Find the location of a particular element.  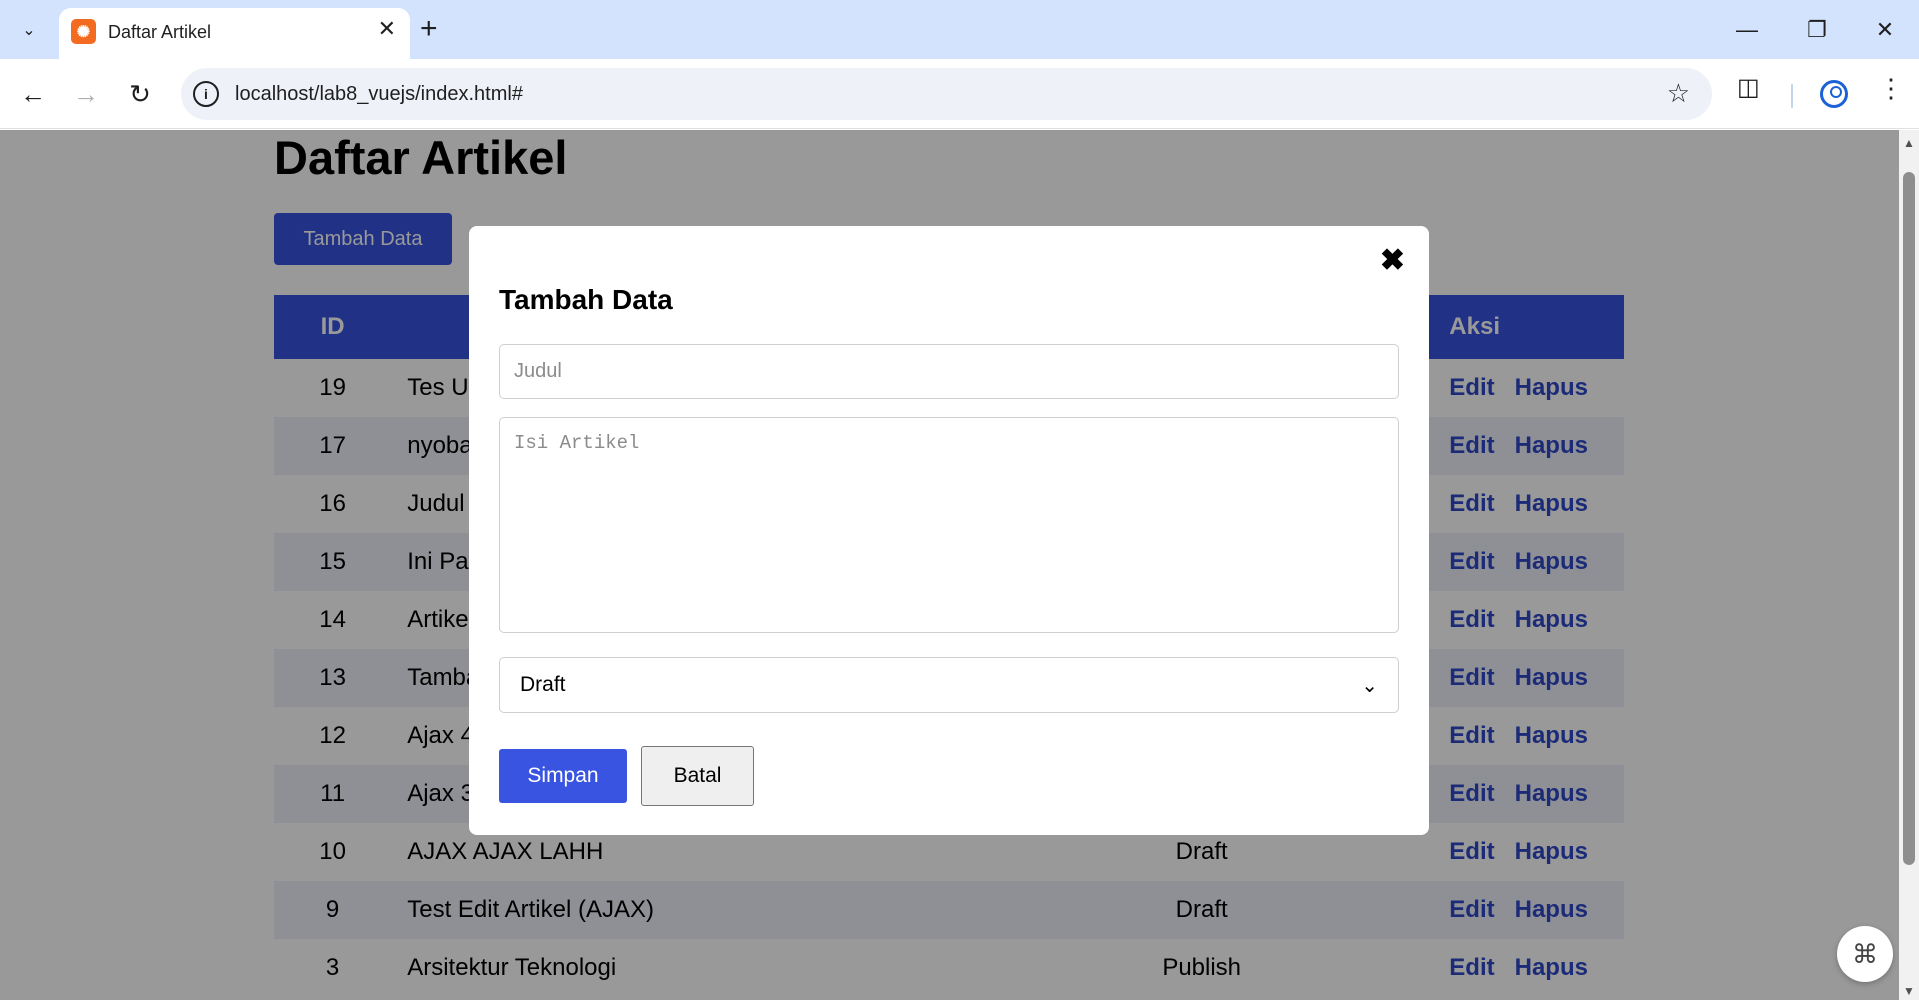

reload-icon: ↻ is located at coordinates (140, 94).